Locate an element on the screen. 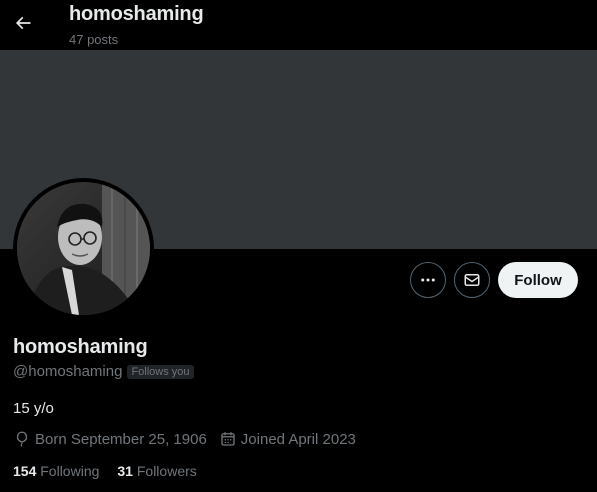  arrow-left-icon is located at coordinates (23, 23).